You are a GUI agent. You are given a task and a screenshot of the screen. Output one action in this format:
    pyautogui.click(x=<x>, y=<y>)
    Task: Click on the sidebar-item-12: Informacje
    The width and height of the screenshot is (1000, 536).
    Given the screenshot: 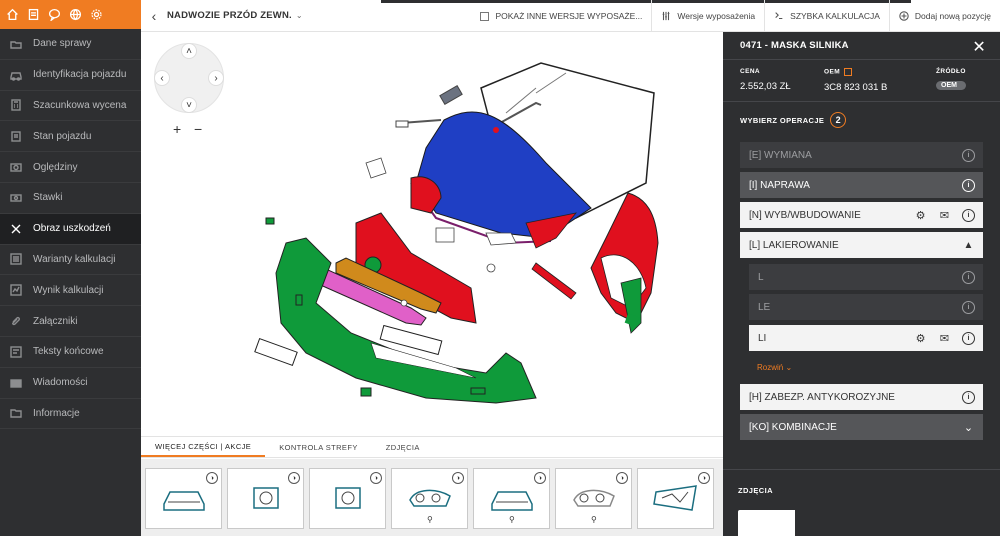 What is the action you would take?
    pyautogui.click(x=70, y=414)
    